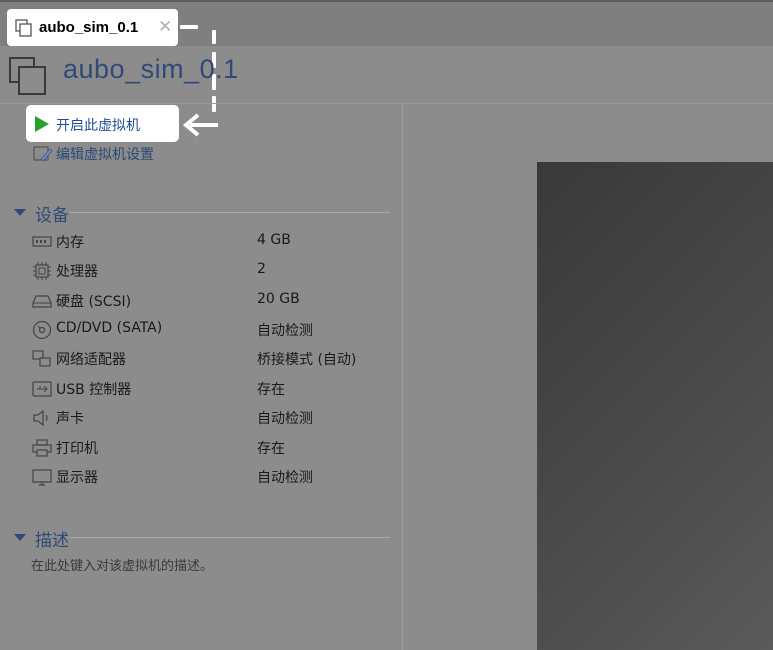 Image resolution: width=773 pixels, height=650 pixels. I want to click on play-icon, so click(42, 124).